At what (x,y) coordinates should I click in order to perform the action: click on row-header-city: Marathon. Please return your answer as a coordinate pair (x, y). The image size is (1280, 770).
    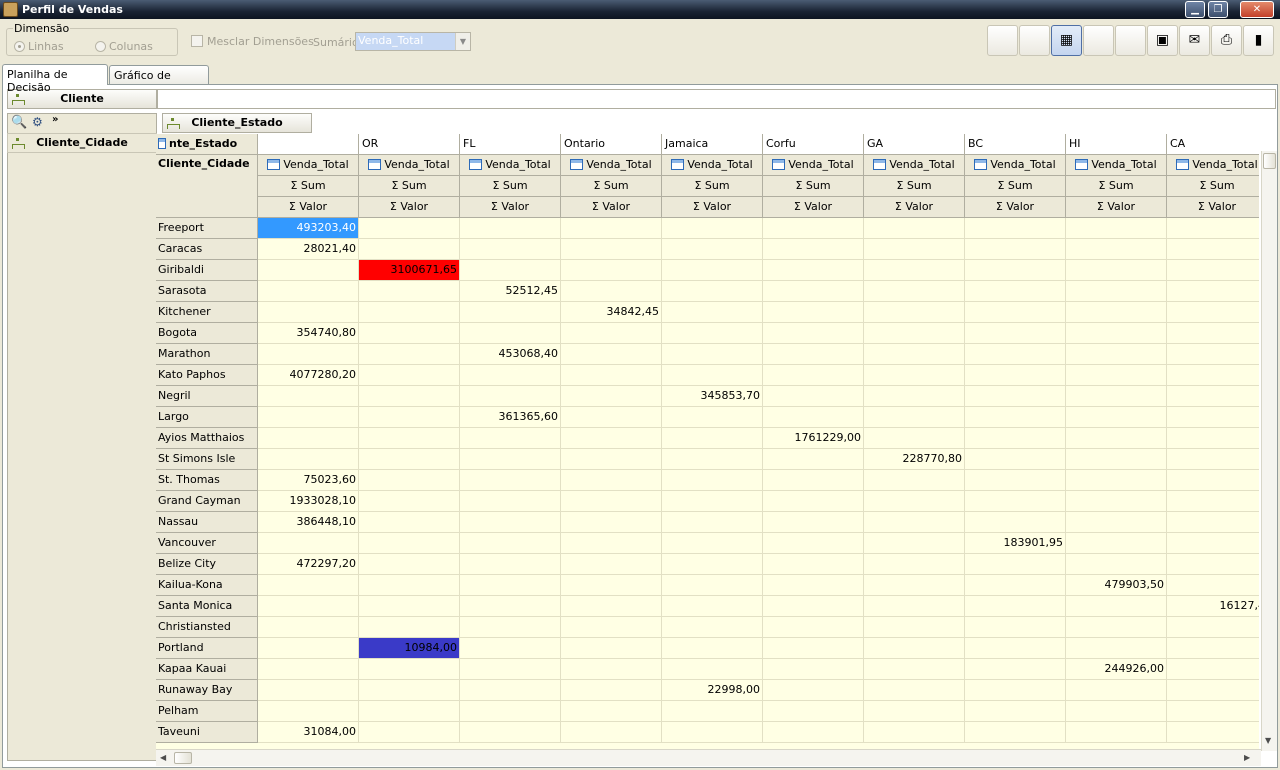
    Looking at the image, I should click on (207, 354).